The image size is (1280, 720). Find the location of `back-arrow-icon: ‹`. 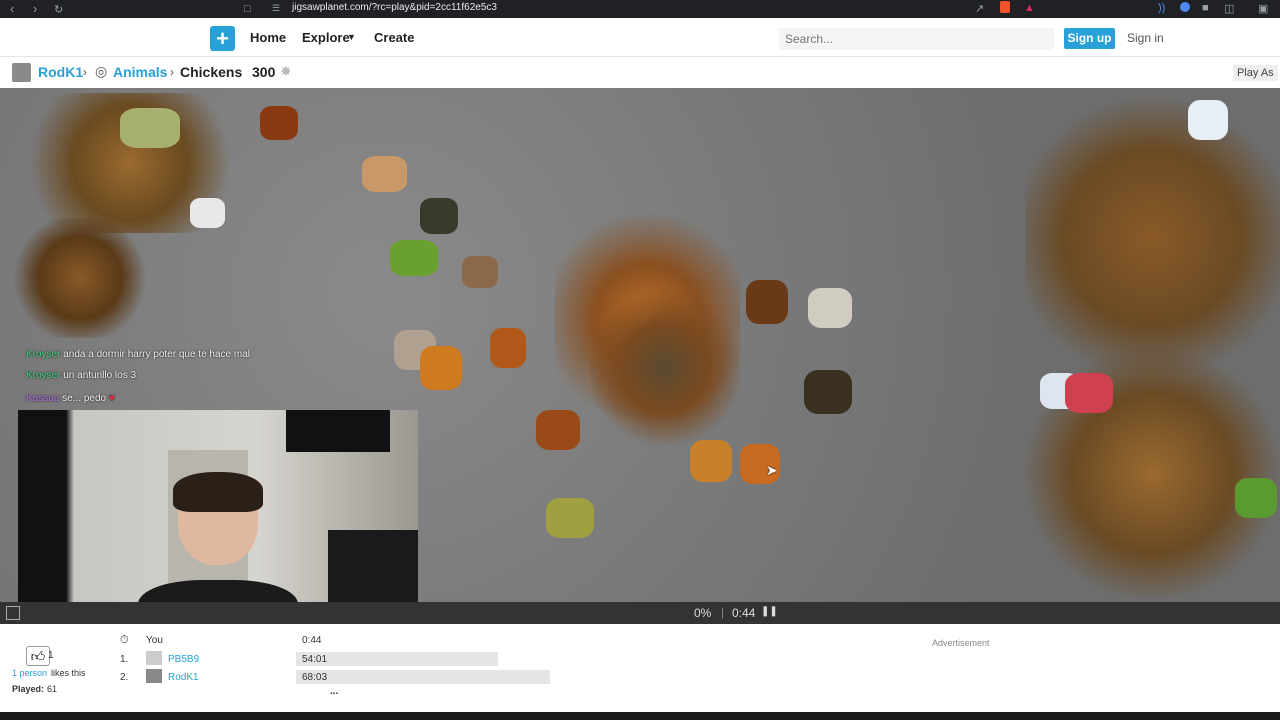

back-arrow-icon: ‹ is located at coordinates (12, 8).